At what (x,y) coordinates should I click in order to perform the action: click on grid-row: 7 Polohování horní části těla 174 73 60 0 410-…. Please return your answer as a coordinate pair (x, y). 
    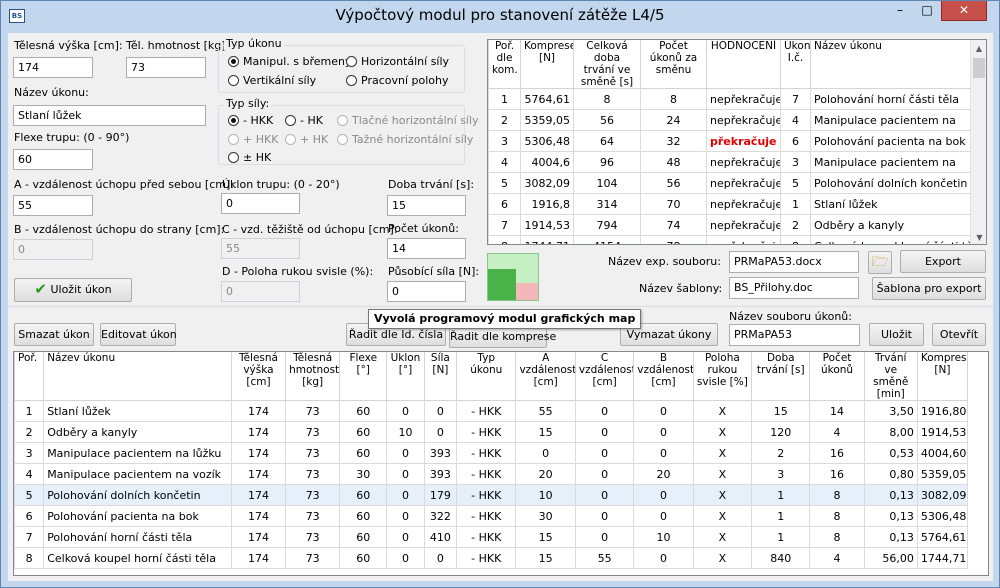
    Looking at the image, I should click on (491, 537).